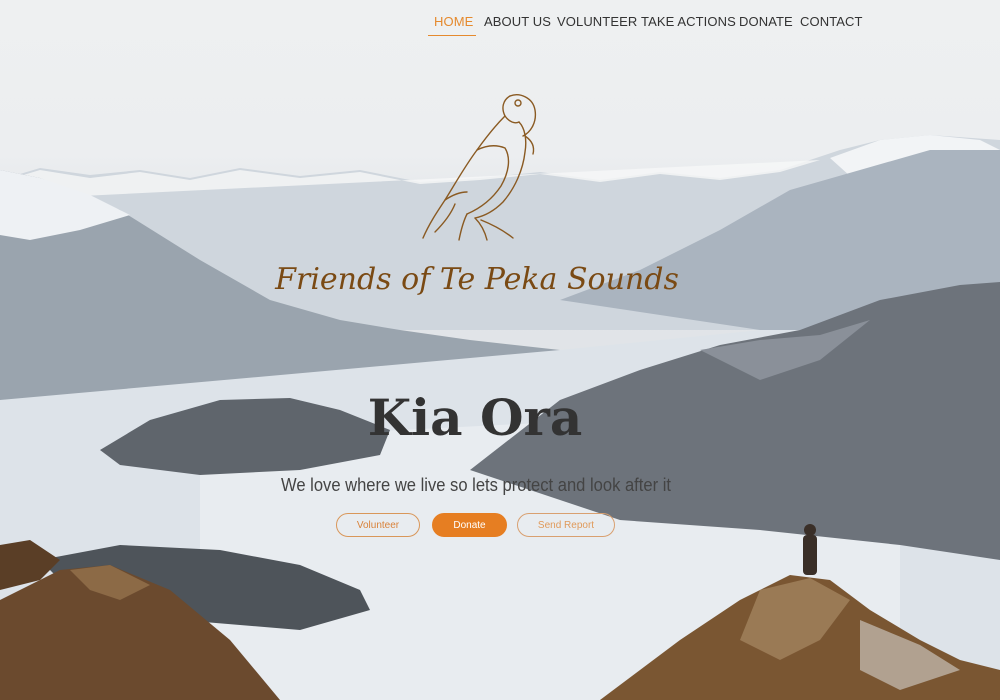 The width and height of the screenshot is (1000, 700). What do you see at coordinates (477, 279) in the screenshot?
I see `site-title: Friends of Te Peka Sounds` at bounding box center [477, 279].